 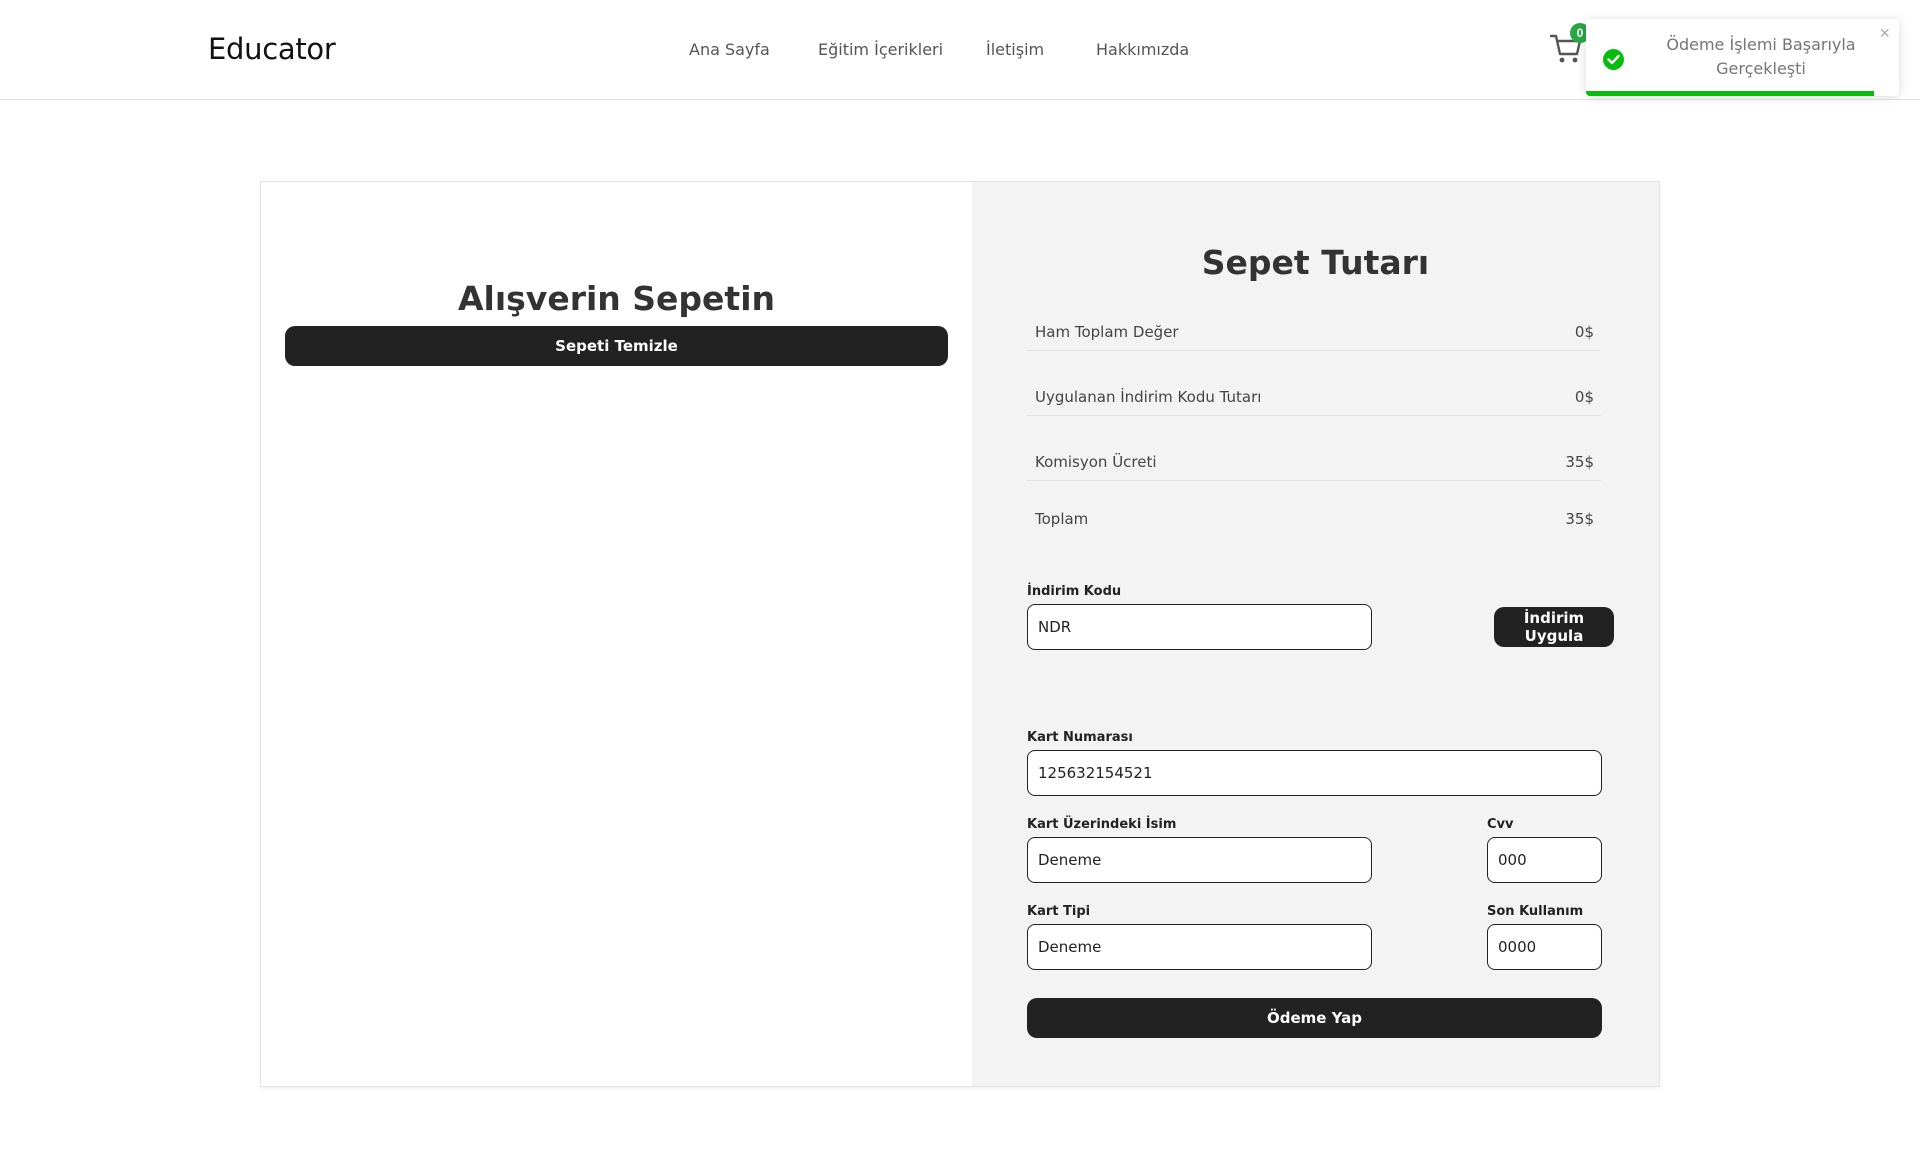 I want to click on success-toast: Ödeme İşlemi Başarıyla Gerçekleşti ×, so click(x=1742, y=57).